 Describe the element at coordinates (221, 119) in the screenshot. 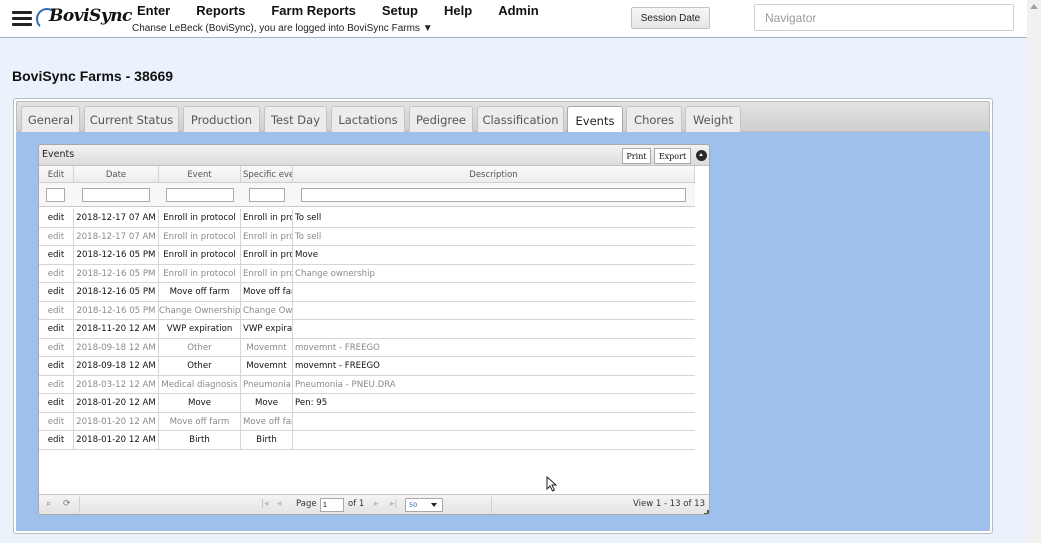

I see `tab-production: Production` at that location.